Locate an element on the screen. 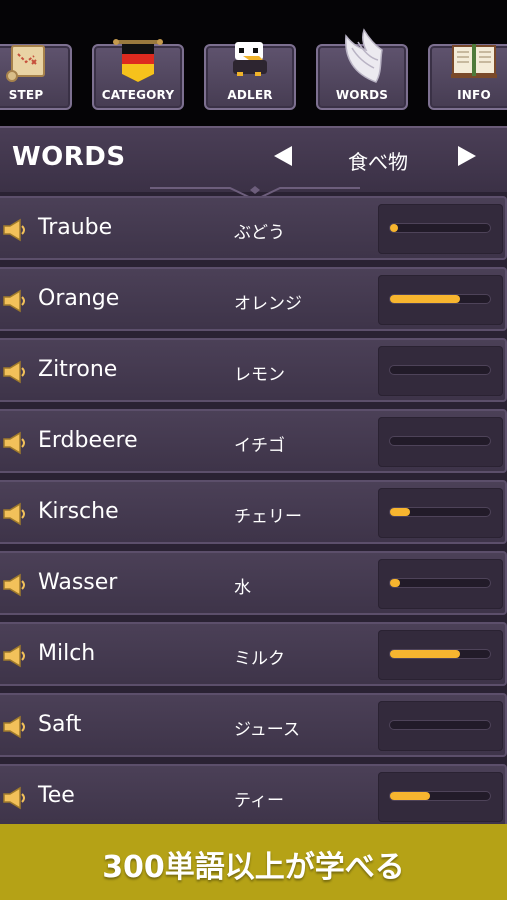  german-flag-icon is located at coordinates (138, 60).